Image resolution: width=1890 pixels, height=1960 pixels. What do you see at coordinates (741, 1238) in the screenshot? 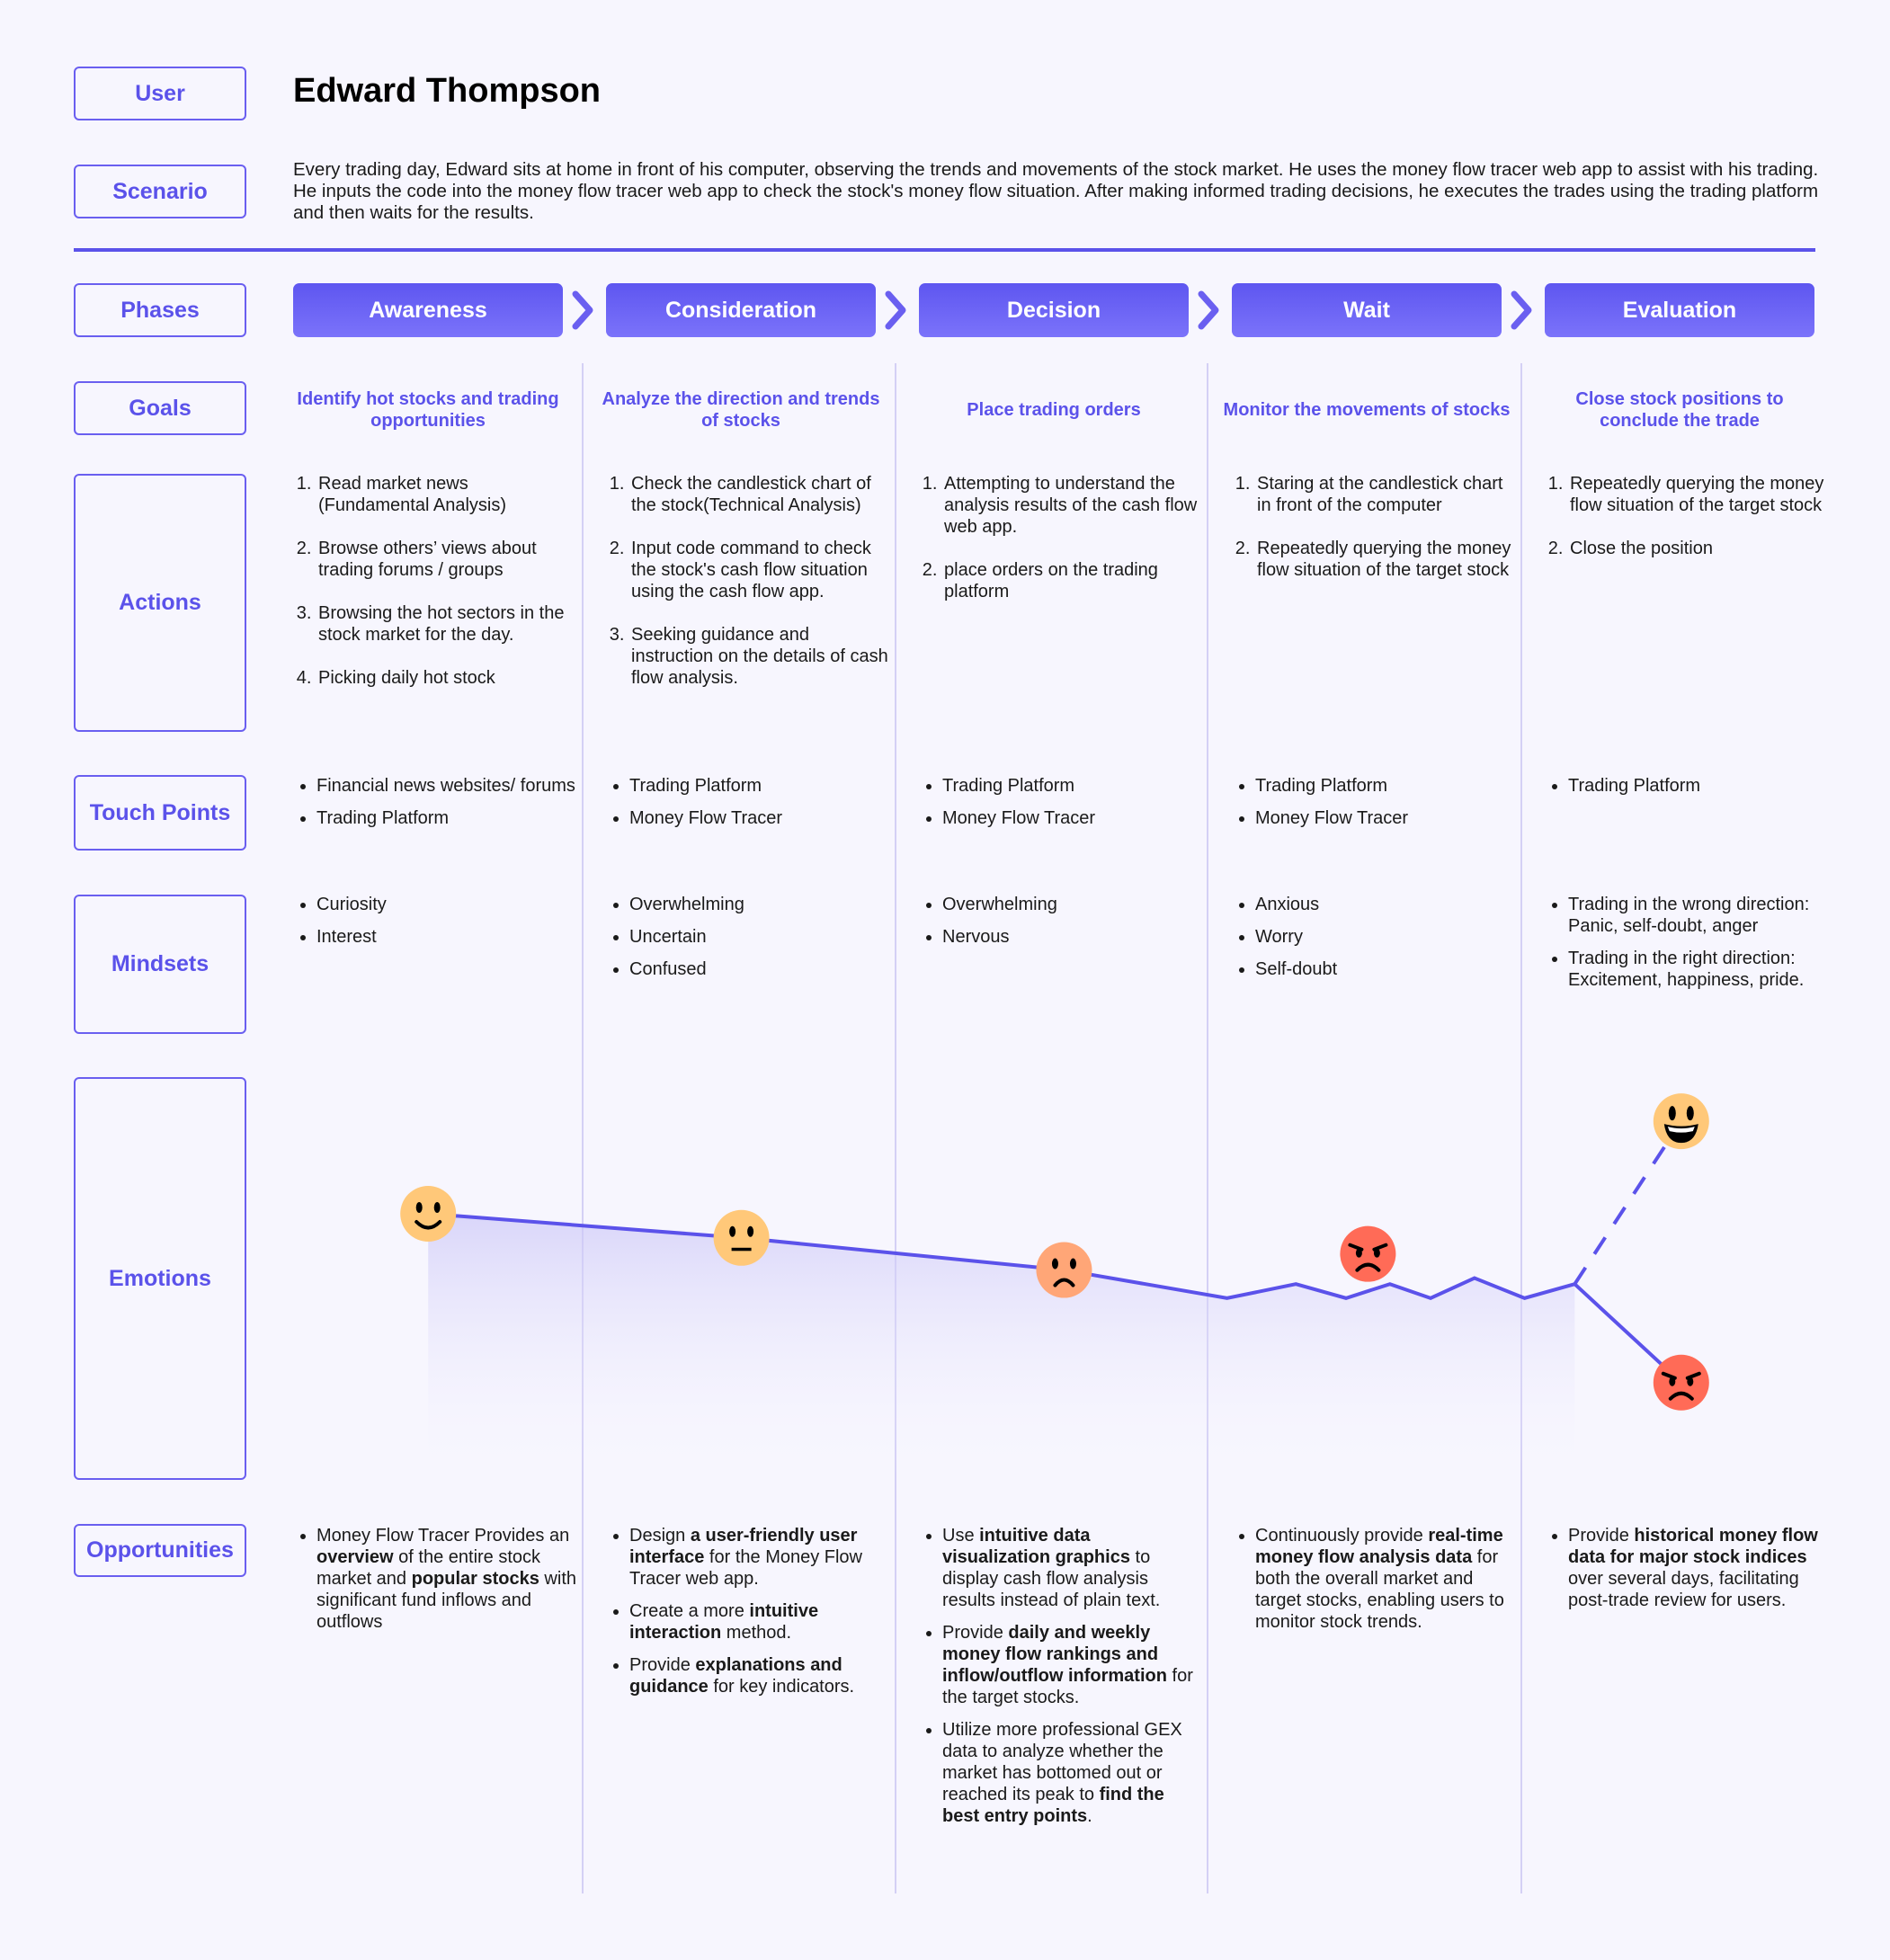
I see `neutral-face-icon` at bounding box center [741, 1238].